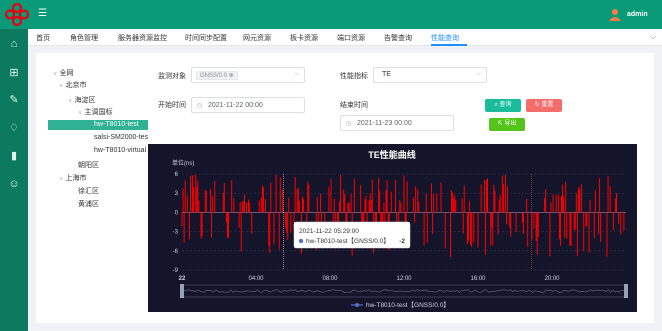 This screenshot has height=331, width=662. I want to click on y-tick-label: 3, so click(177, 194).